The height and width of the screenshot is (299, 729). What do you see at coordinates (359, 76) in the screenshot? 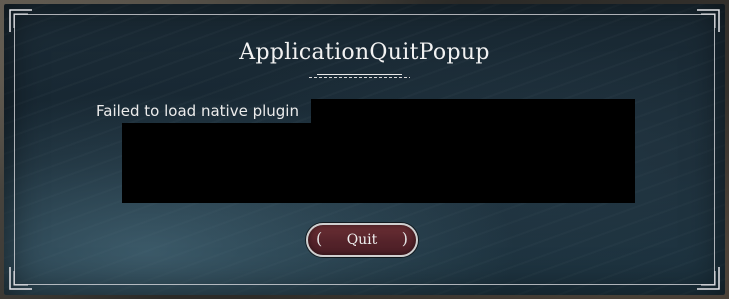
I see `title-divider` at bounding box center [359, 76].